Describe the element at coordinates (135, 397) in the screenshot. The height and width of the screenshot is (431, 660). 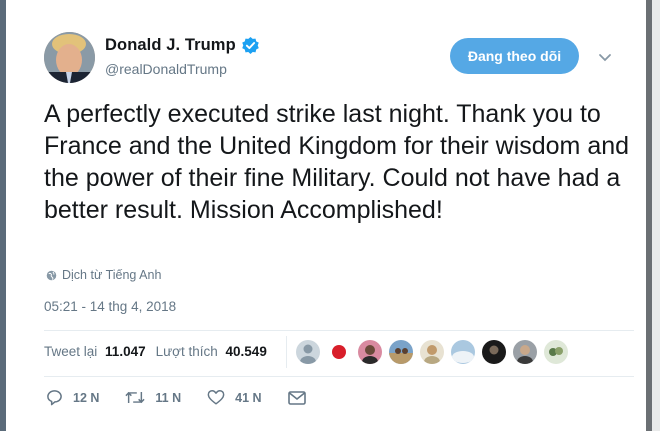
I see `retweet-icon` at that location.